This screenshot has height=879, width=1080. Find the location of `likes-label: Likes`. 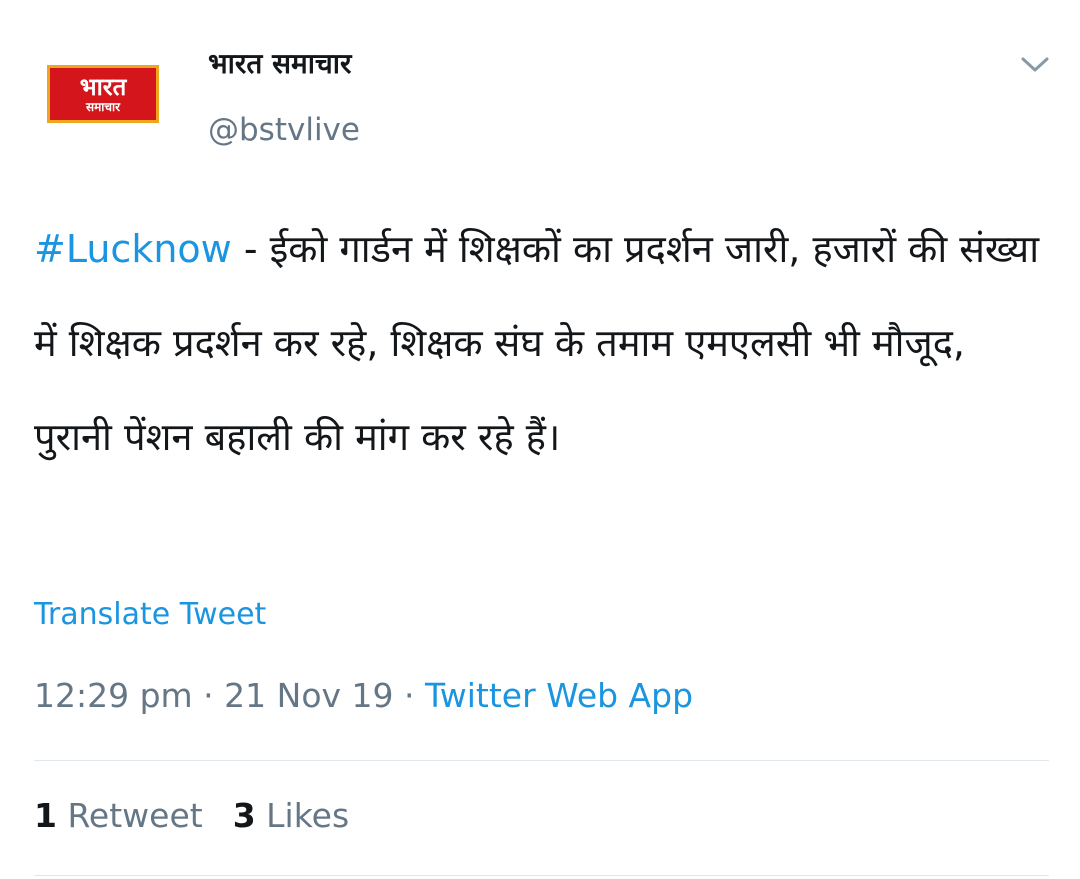

likes-label: Likes is located at coordinates (308, 815).